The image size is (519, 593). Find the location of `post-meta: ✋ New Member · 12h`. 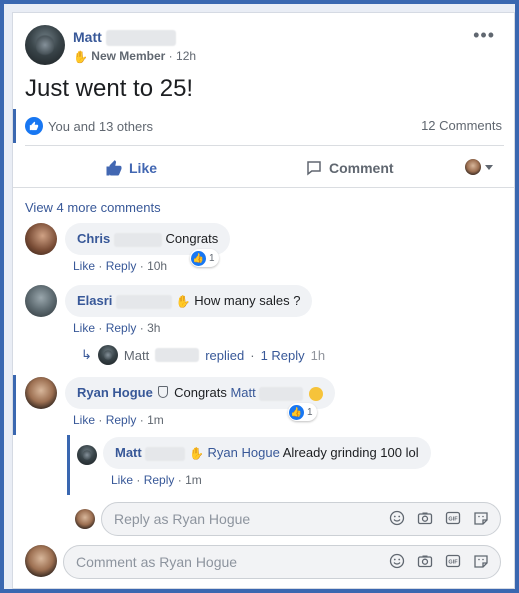

post-meta: ✋ New Member · 12h is located at coordinates (134, 56).